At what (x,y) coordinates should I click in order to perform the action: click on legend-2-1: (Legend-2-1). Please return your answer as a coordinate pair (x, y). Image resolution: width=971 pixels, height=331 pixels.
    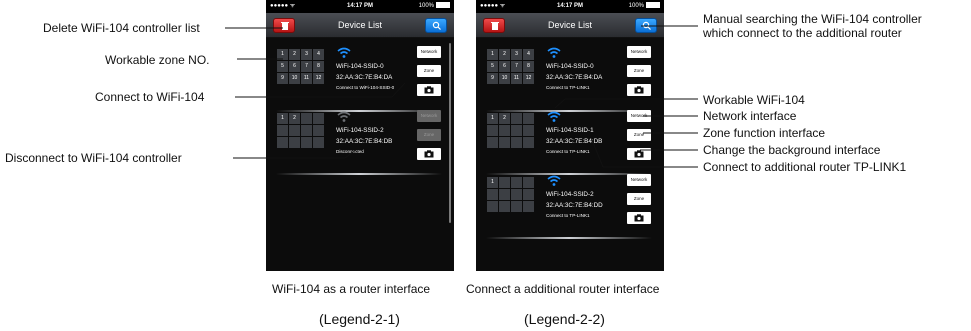
    Looking at the image, I should click on (359, 319).